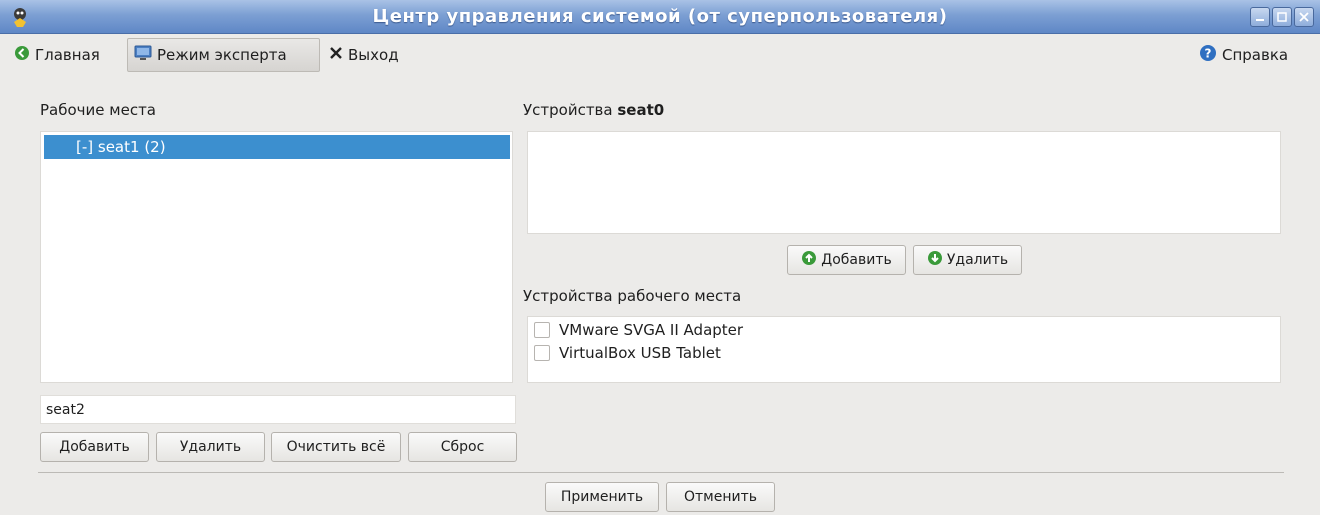 Image resolution: width=1320 pixels, height=515 pixels. Describe the element at coordinates (856, 260) in the screenshot. I see `add-device-label: Добавить` at that location.